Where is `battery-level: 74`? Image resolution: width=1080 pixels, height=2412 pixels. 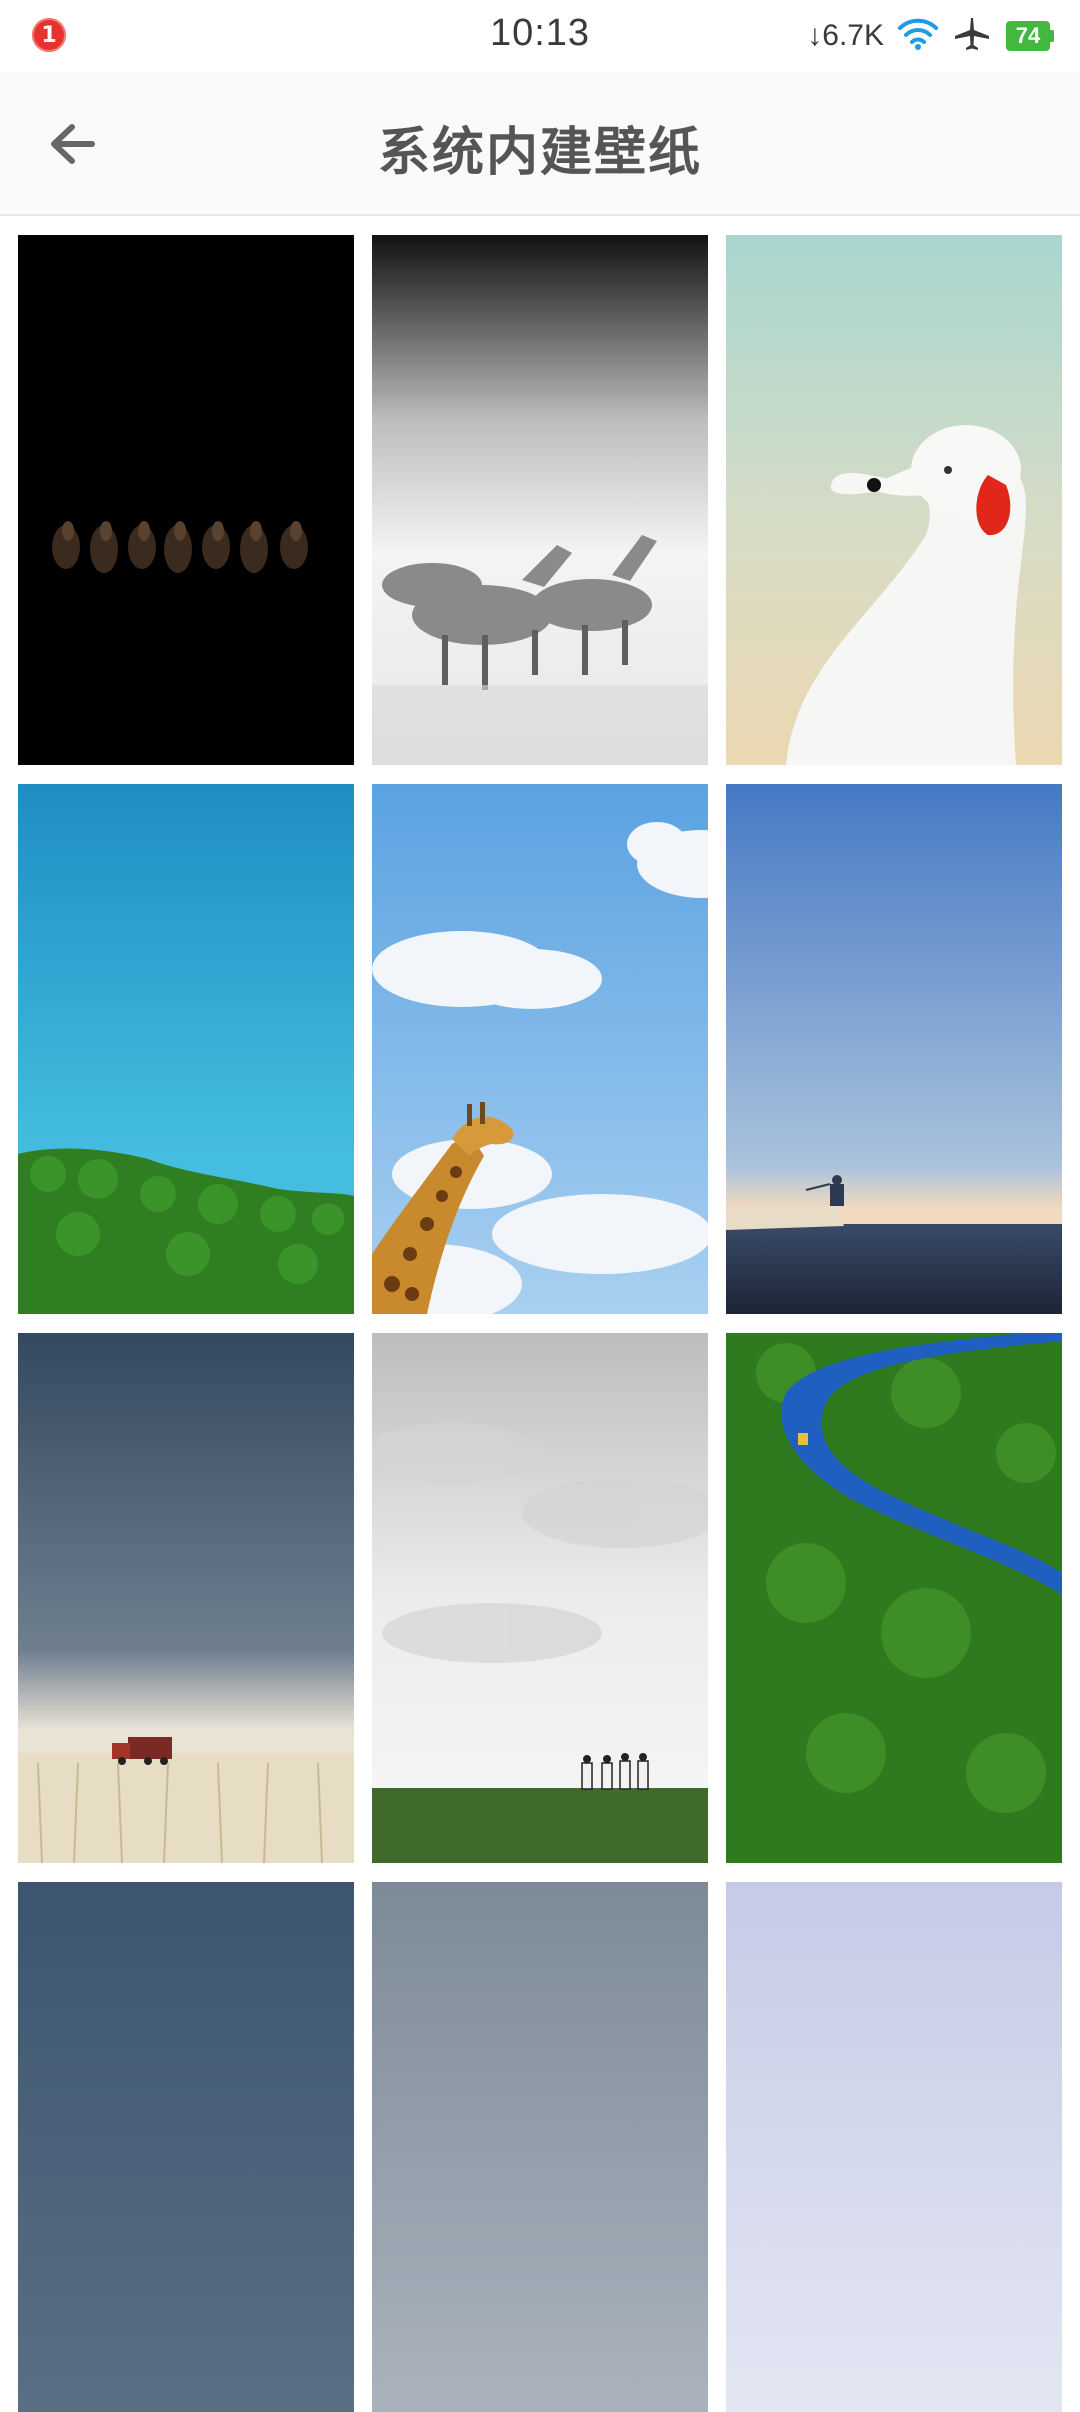 battery-level: 74 is located at coordinates (1028, 36).